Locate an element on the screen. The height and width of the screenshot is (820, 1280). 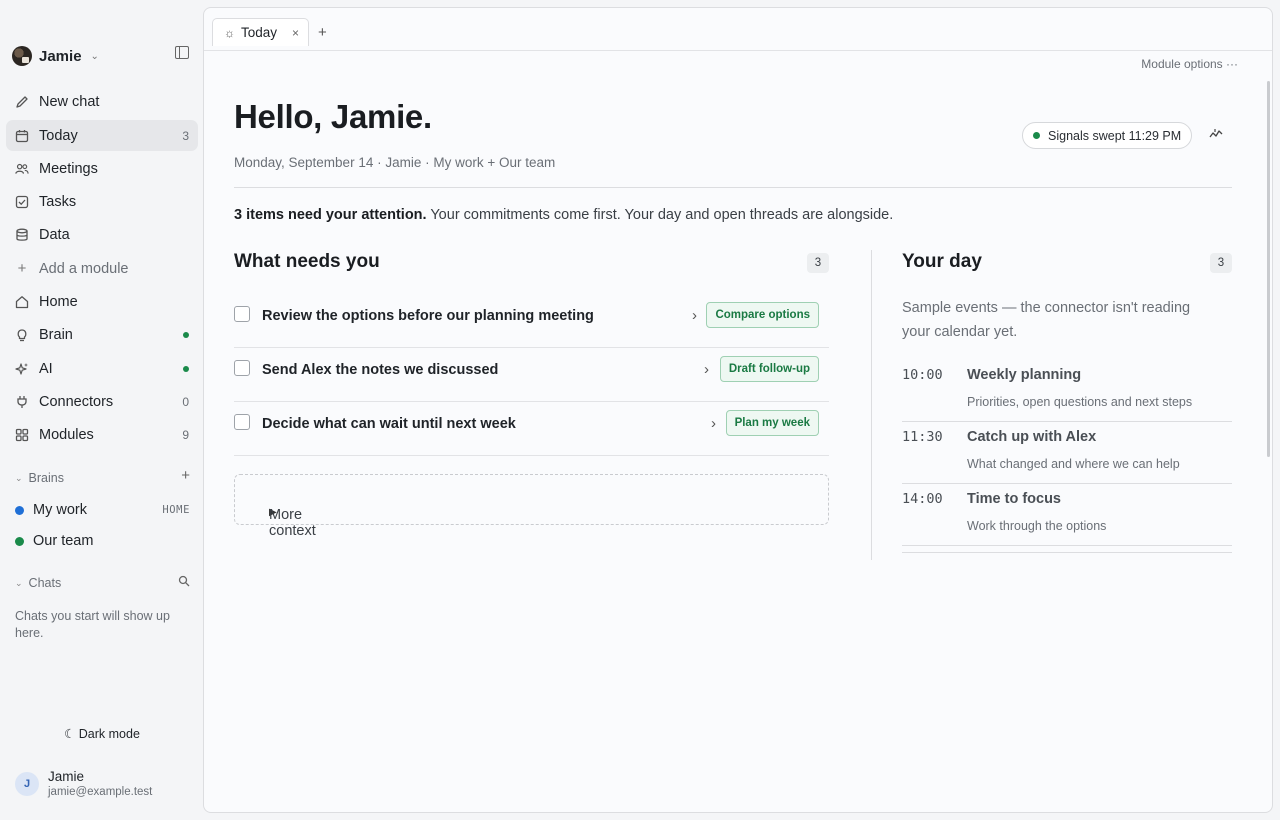
checkbox-icon is located at coordinates (22, 202).